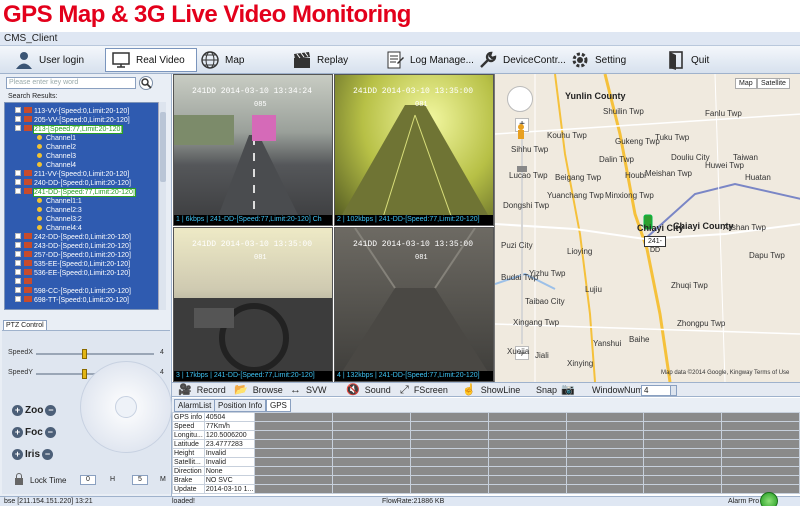 The image size is (800, 506). What do you see at coordinates (673, 390) in the screenshot?
I see `window-num-dropdown-arrow` at bounding box center [673, 390].